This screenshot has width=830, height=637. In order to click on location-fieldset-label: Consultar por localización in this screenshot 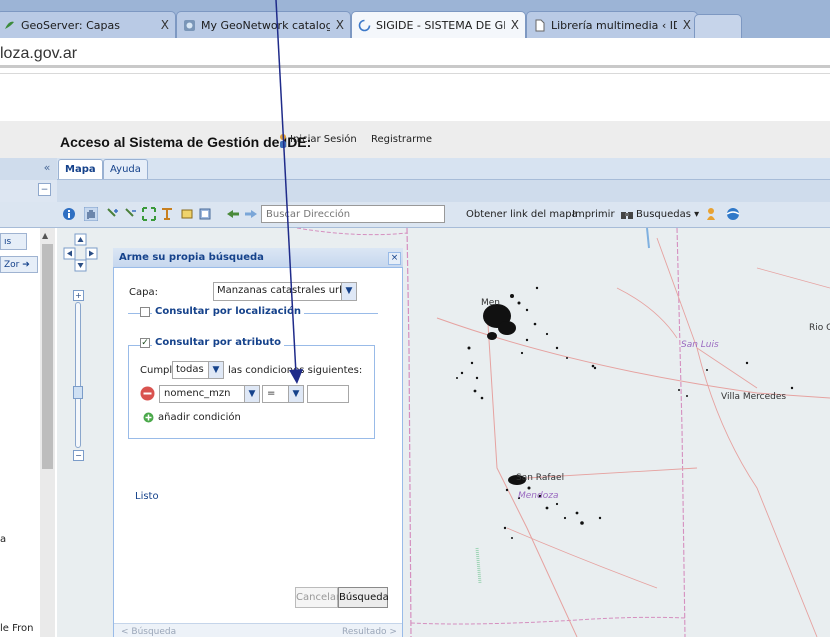, I will do `click(228, 311)`.